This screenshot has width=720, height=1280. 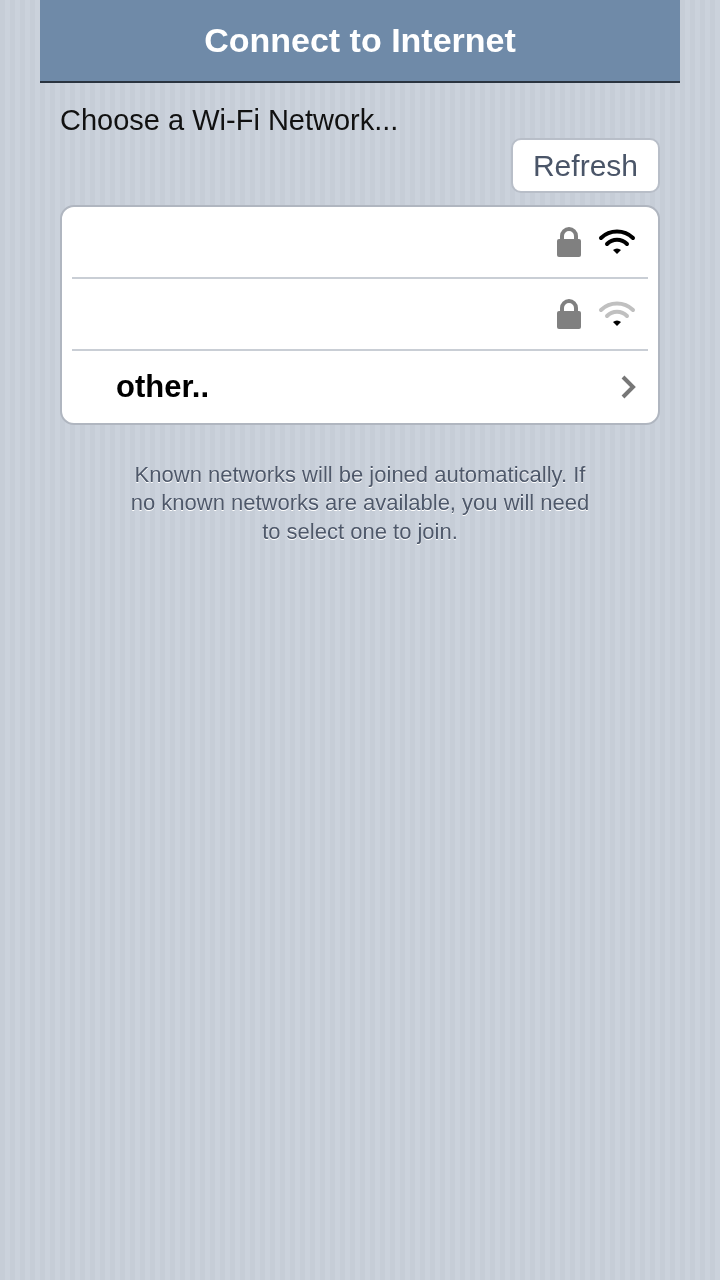 What do you see at coordinates (360, 386) in the screenshot?
I see `other-network-row: other..` at bounding box center [360, 386].